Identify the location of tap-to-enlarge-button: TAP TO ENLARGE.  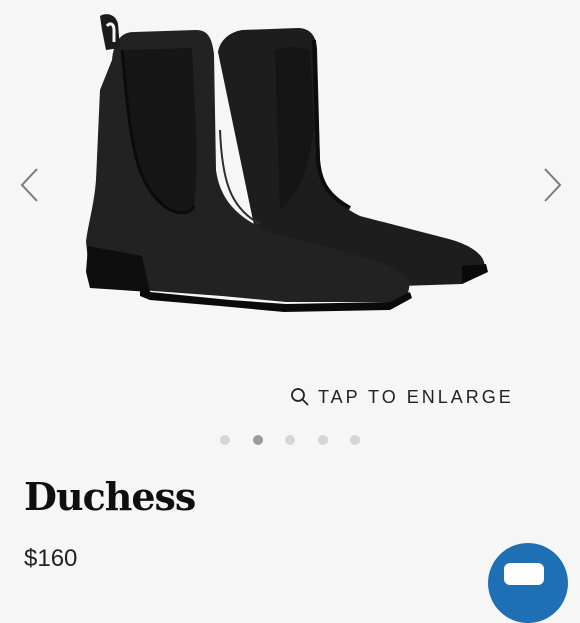
(402, 397).